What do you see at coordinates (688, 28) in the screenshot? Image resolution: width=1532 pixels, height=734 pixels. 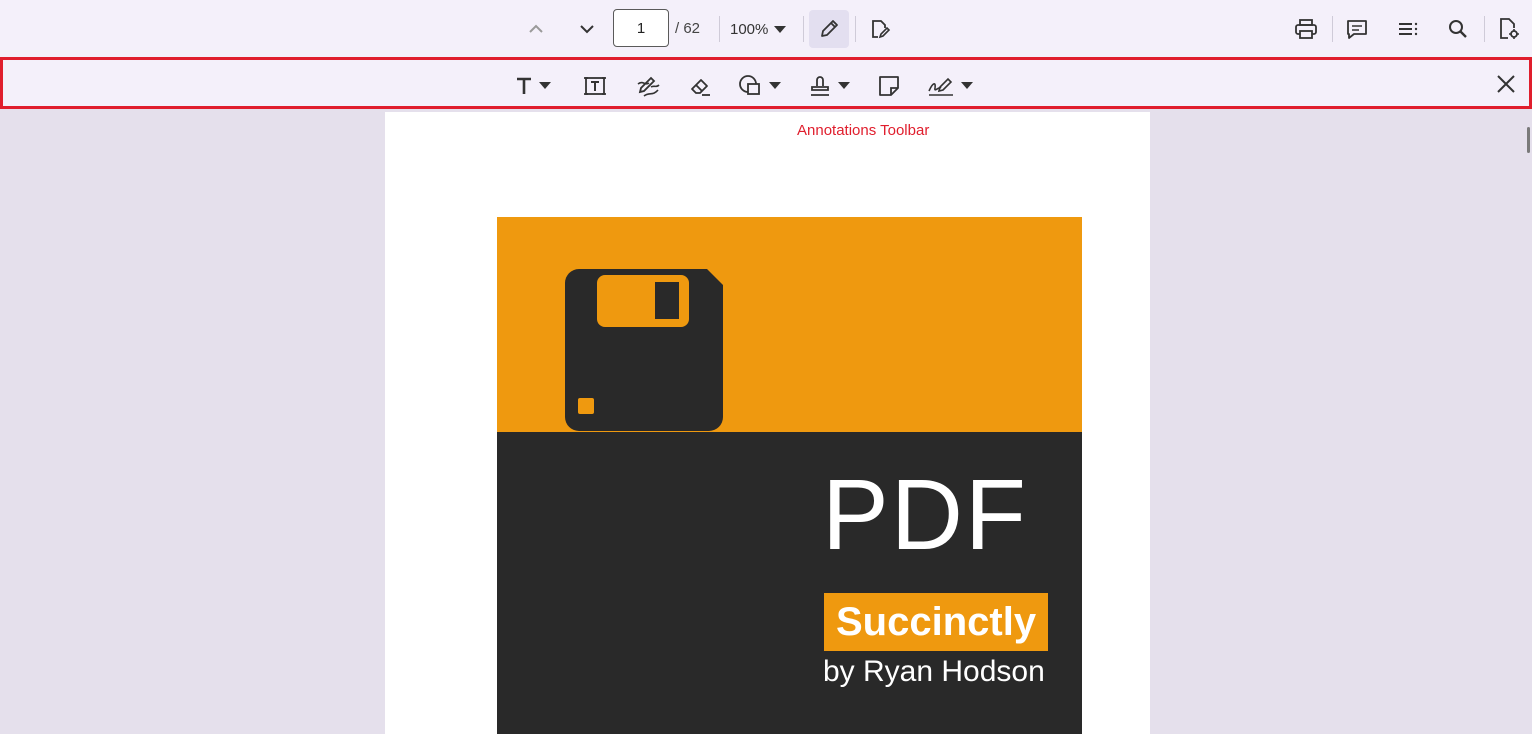 I see `page-total-label: / 62` at bounding box center [688, 28].